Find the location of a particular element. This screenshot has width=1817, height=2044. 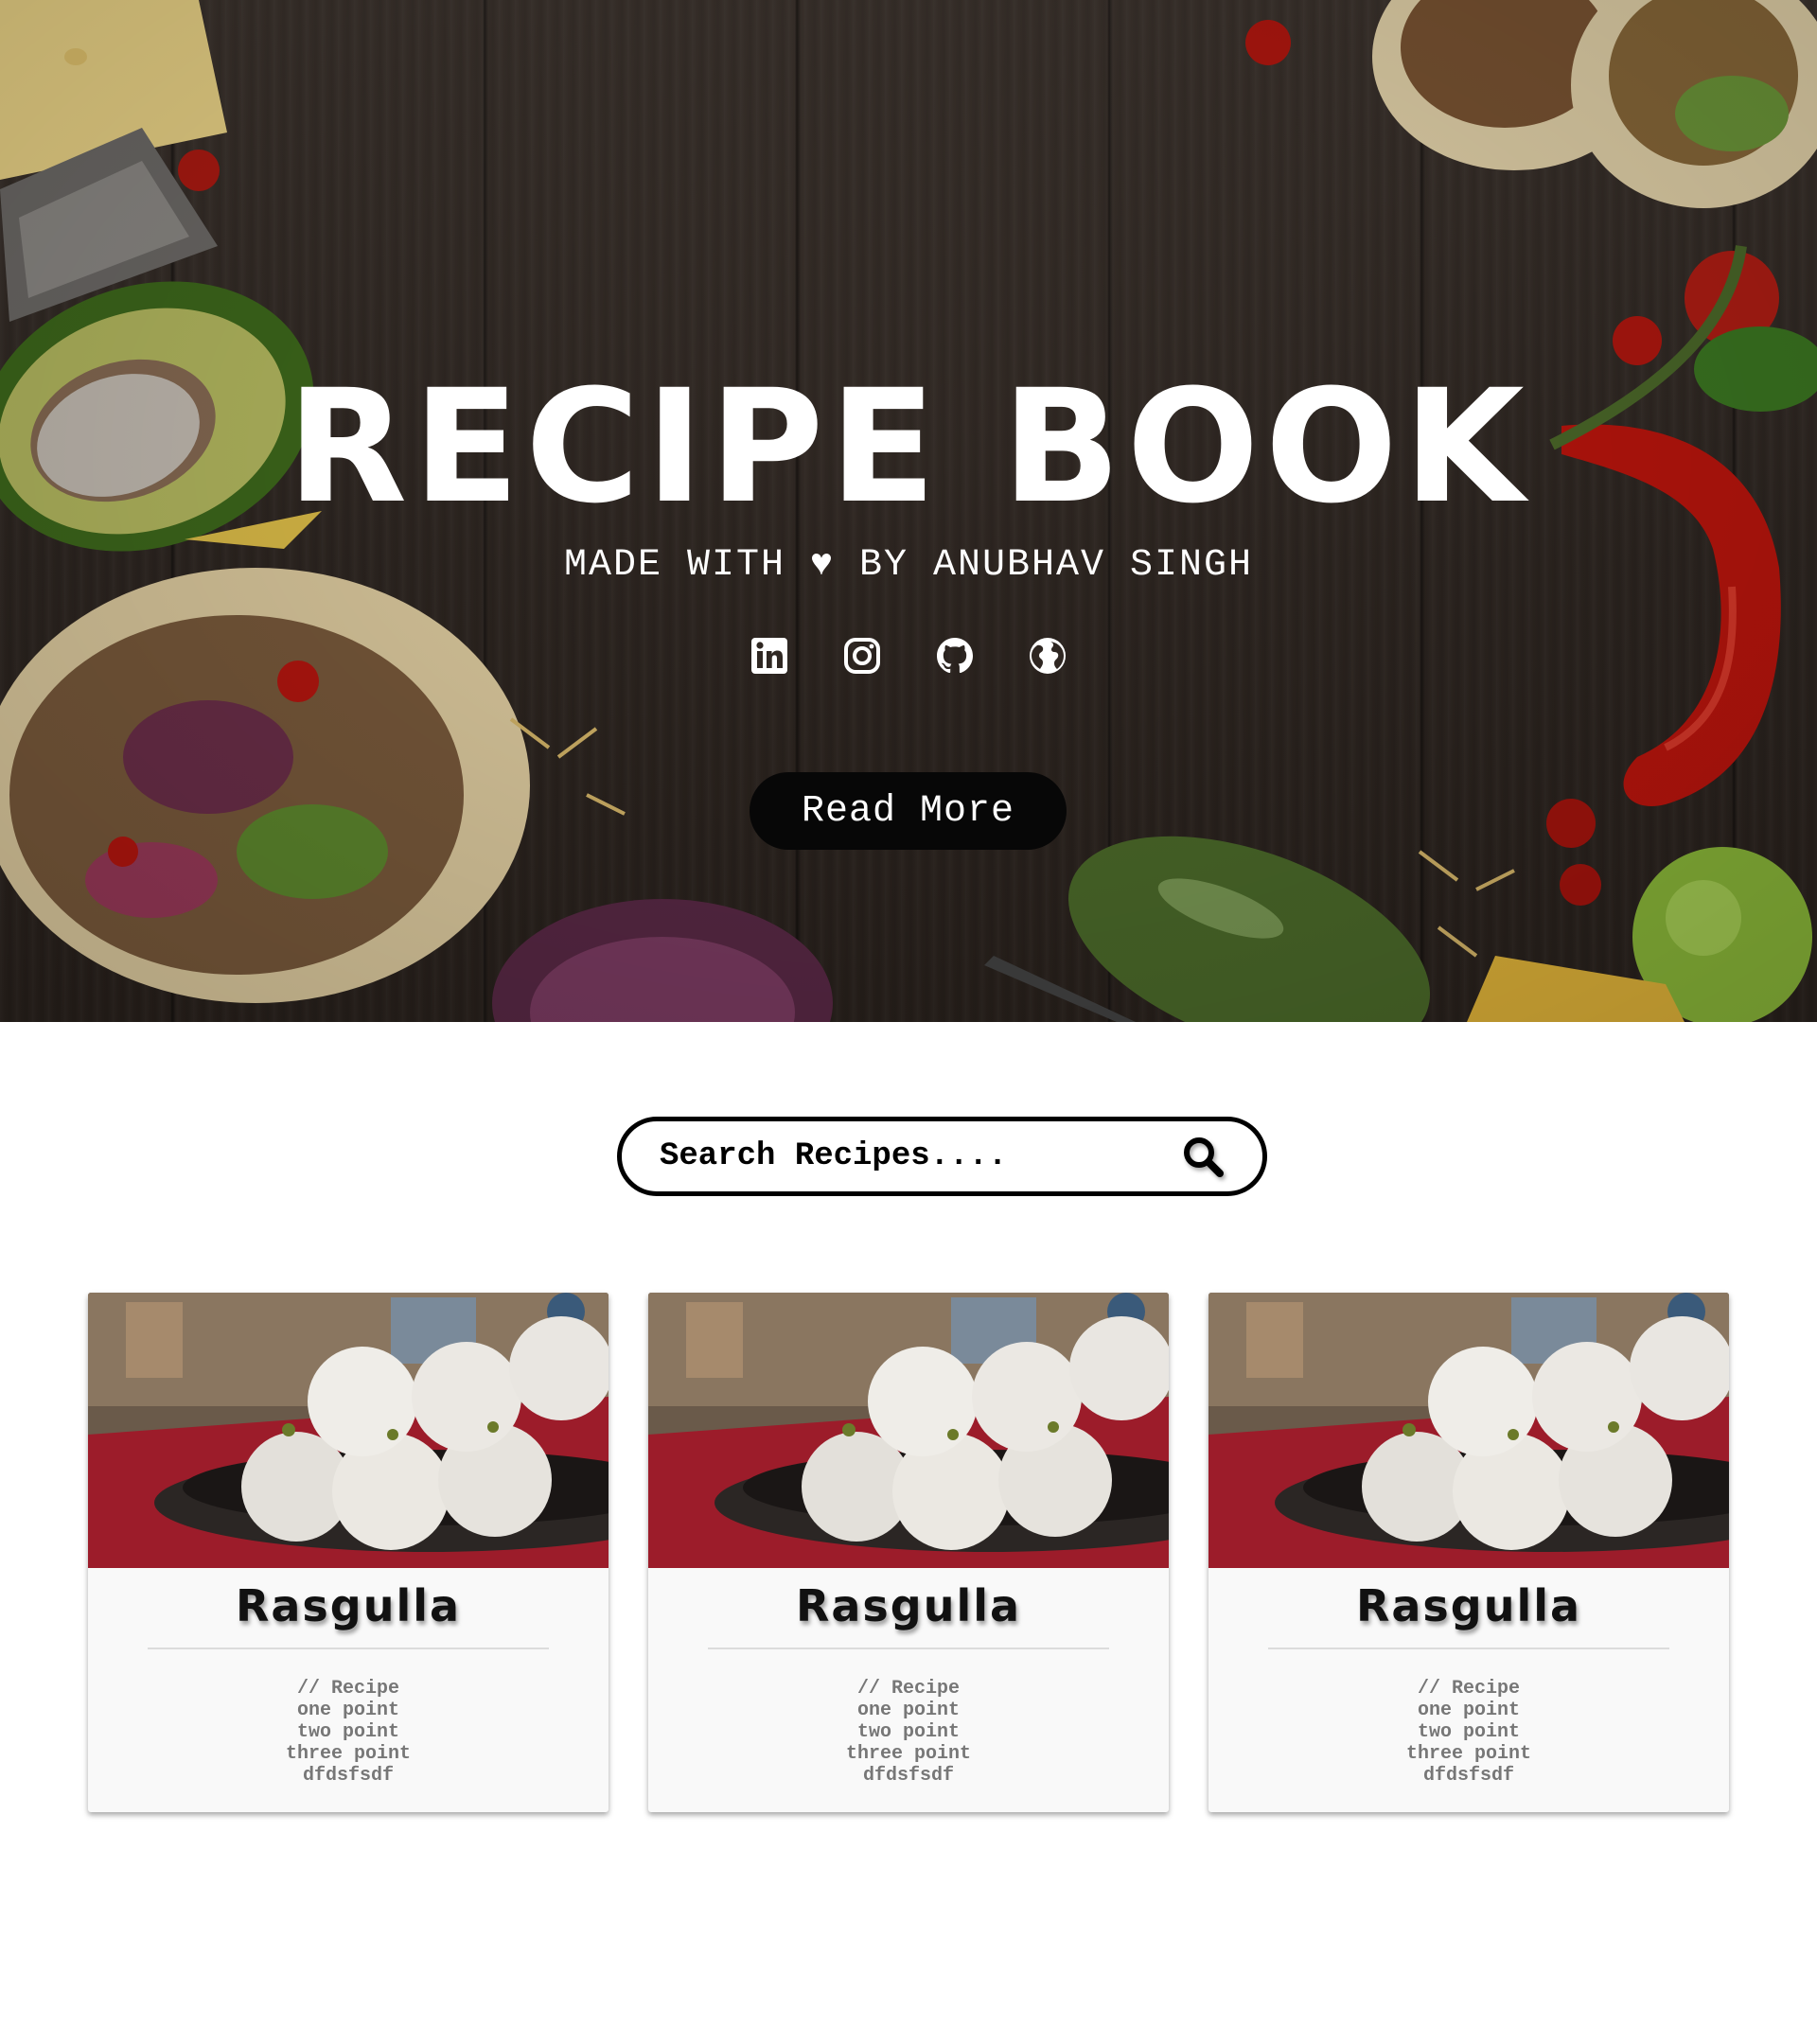

search-bar is located at coordinates (942, 1156).